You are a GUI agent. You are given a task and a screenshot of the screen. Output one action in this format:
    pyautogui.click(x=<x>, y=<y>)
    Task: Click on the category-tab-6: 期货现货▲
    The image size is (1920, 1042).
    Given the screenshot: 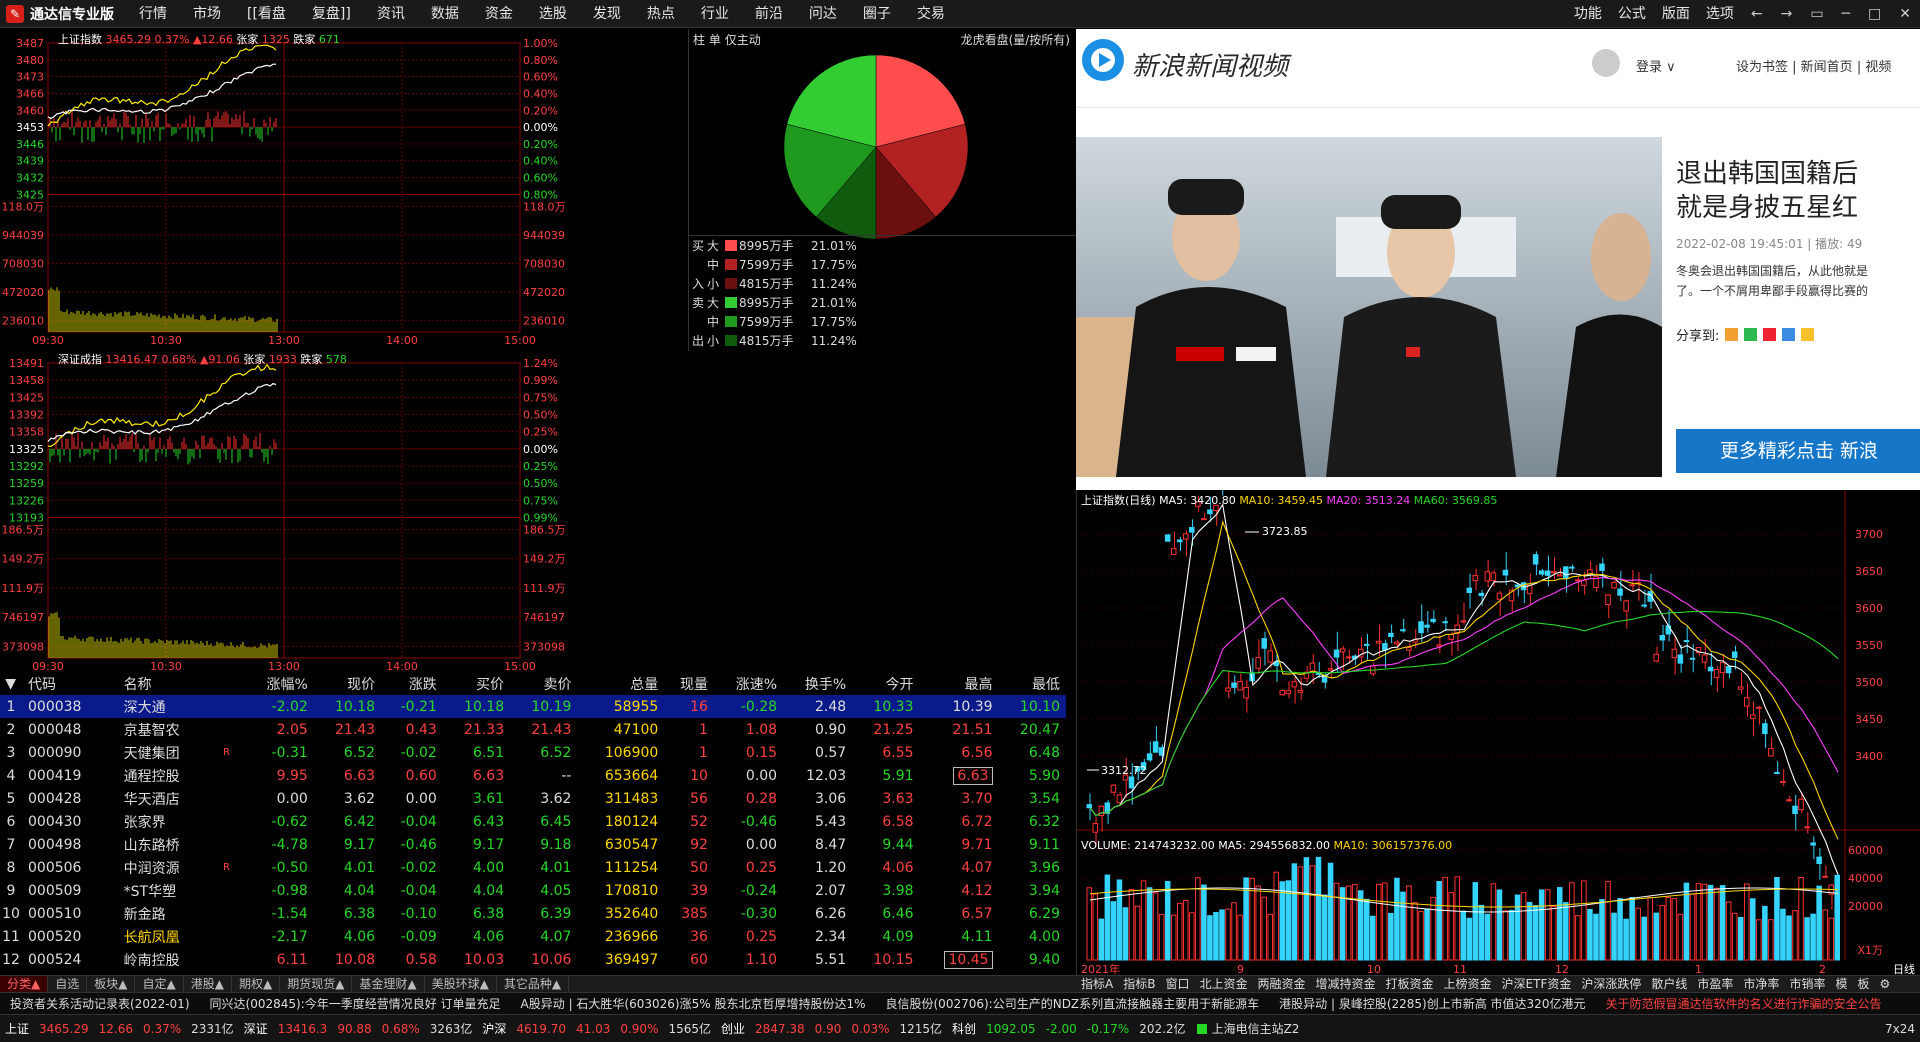 What is the action you would take?
    pyautogui.click(x=316, y=984)
    